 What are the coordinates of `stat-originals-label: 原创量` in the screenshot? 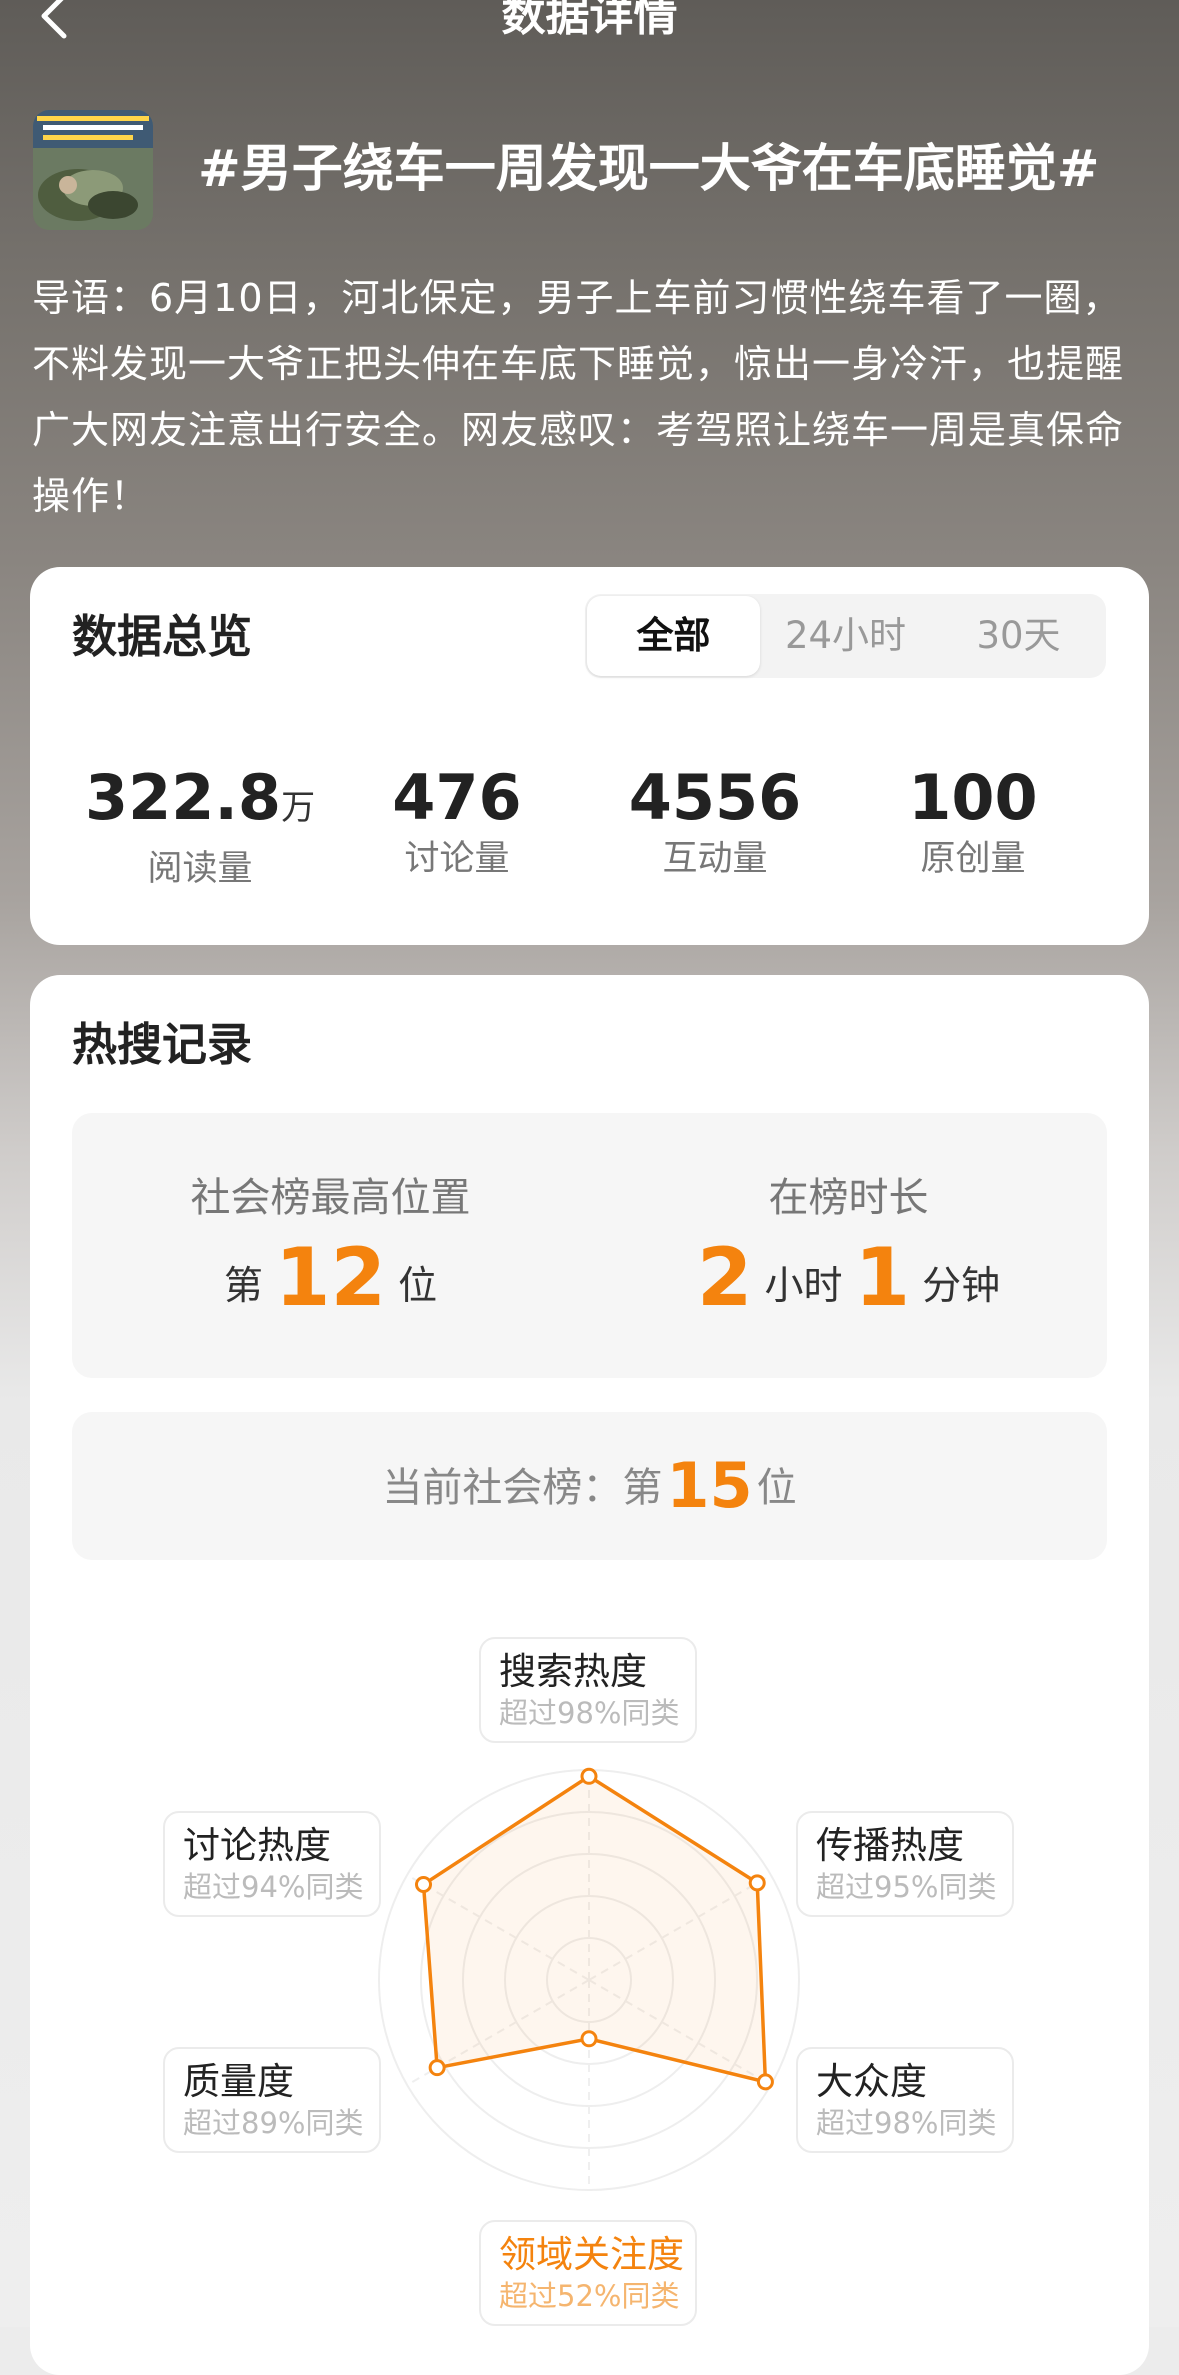 It's located at (973, 859).